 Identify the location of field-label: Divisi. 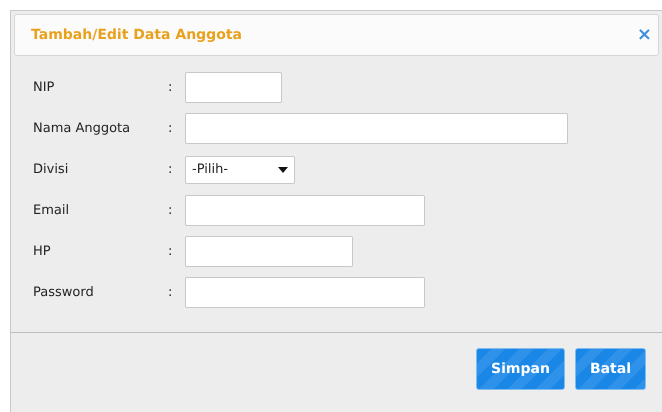
(51, 169).